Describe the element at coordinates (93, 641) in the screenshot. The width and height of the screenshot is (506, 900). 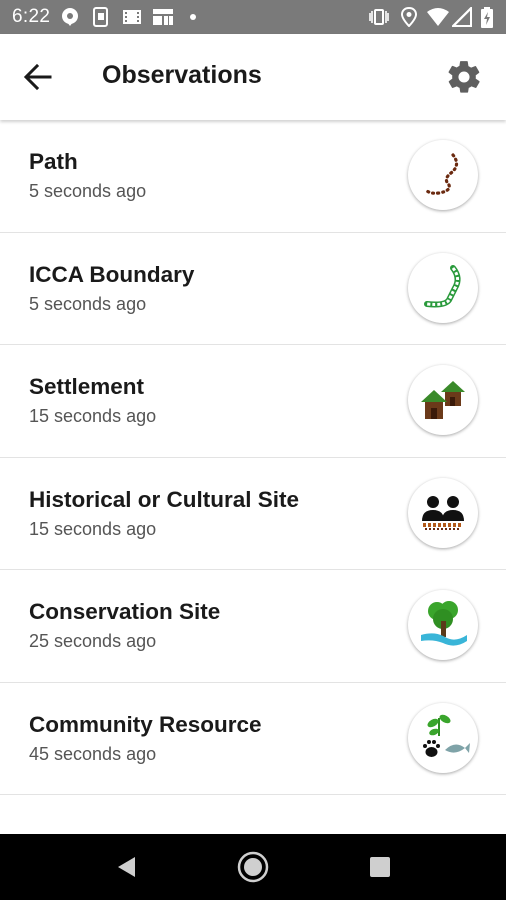
I see `observation-time: 25 seconds ago` at that location.